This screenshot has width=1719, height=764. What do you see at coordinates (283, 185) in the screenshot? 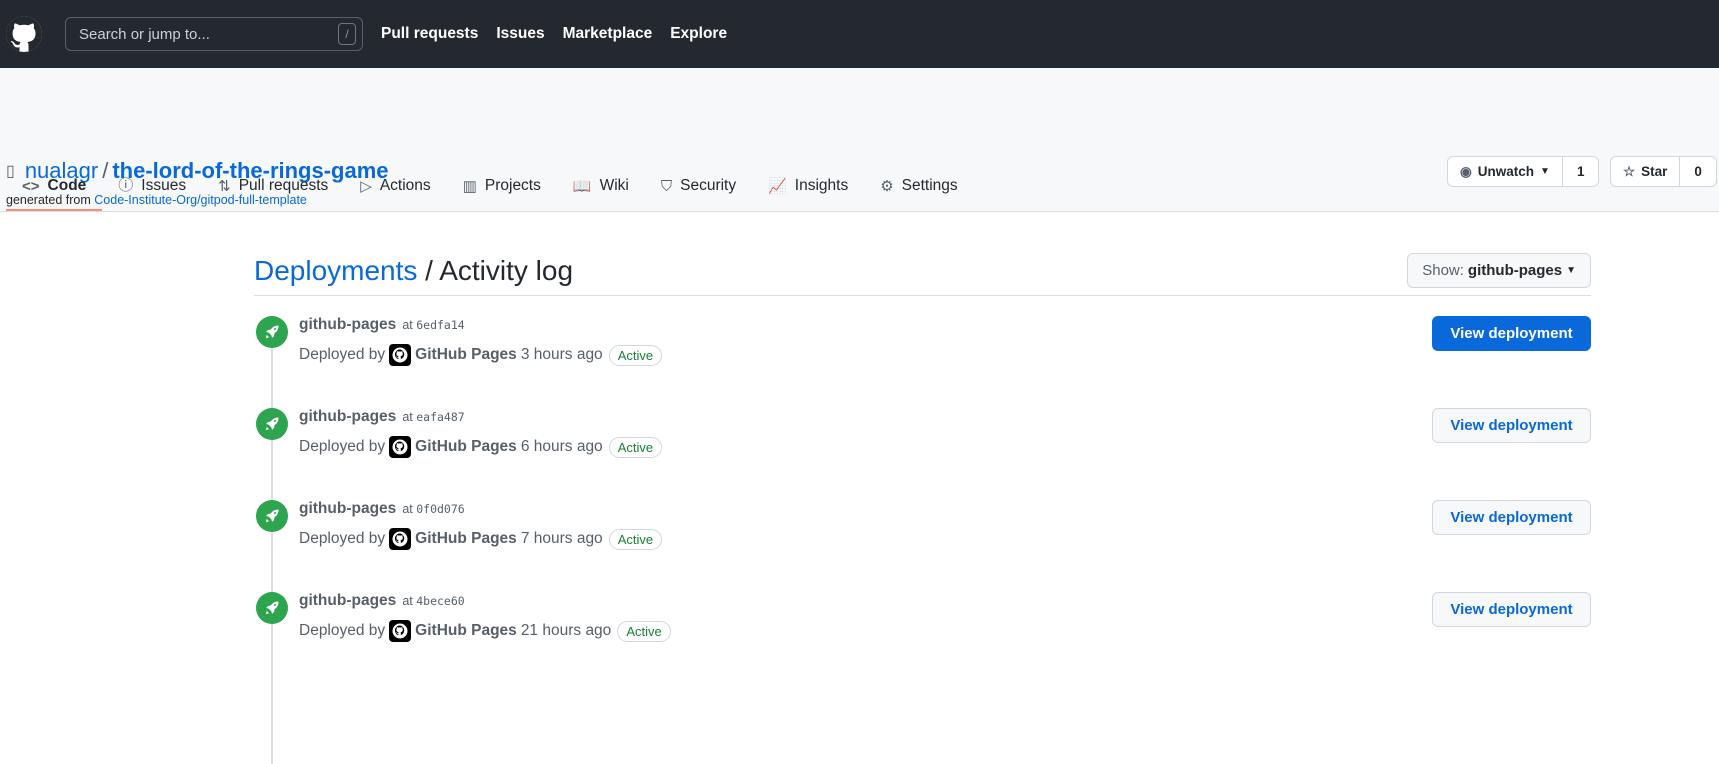
I see `tab-label: Pull requests` at bounding box center [283, 185].